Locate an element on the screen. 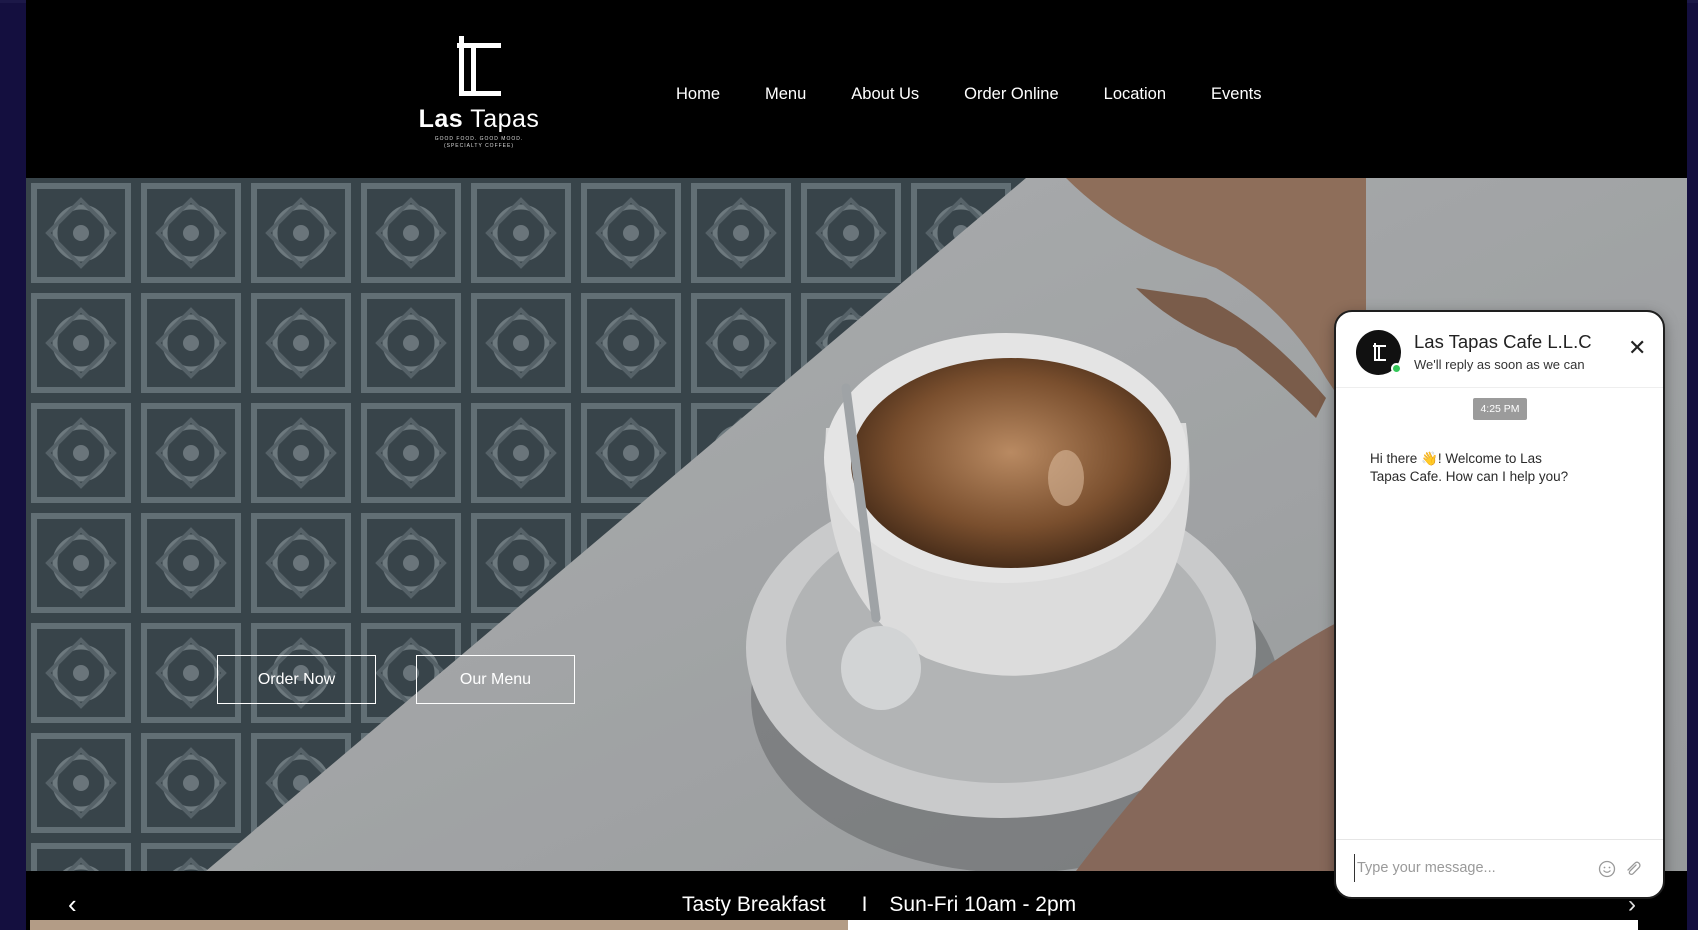 The image size is (1698, 930). close-icon: ✕ is located at coordinates (1637, 348).